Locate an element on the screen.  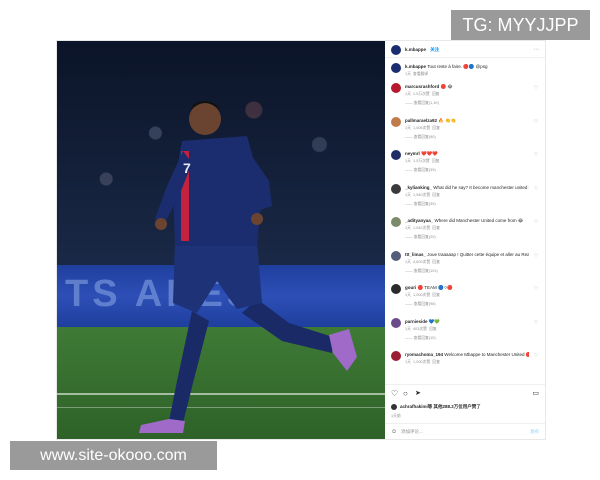
comment-bubble-icon: ○ is located at coordinates (405, 394).